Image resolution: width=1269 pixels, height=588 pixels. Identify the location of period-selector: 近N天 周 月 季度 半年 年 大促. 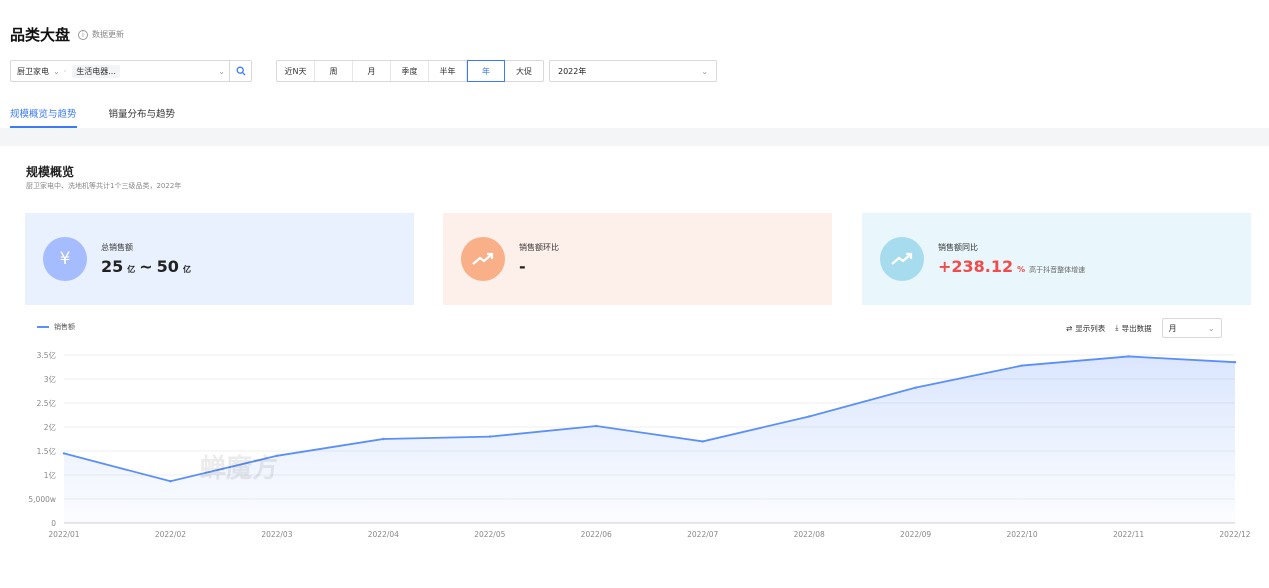
(410, 71).